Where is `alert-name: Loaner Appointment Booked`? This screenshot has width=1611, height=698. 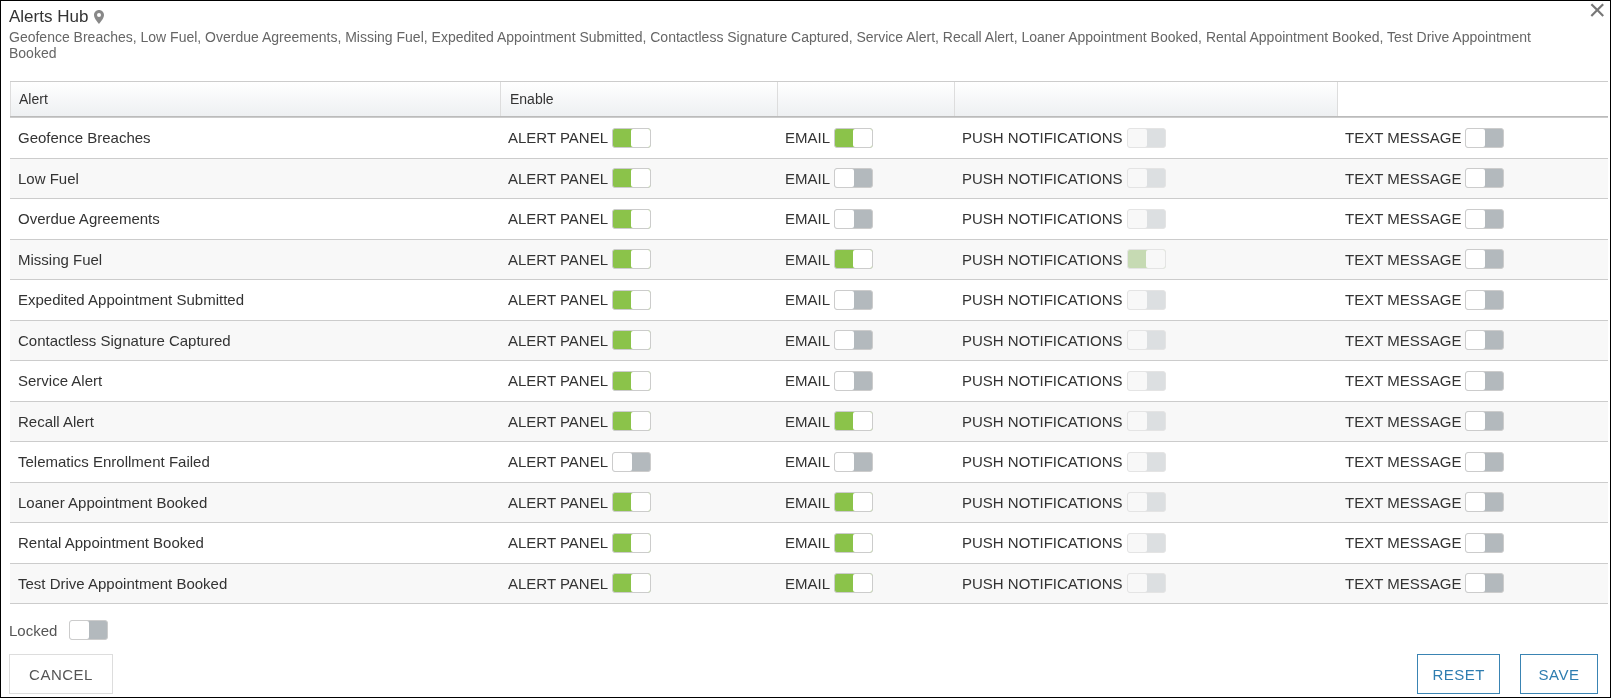 alert-name: Loaner Appointment Booked is located at coordinates (113, 502).